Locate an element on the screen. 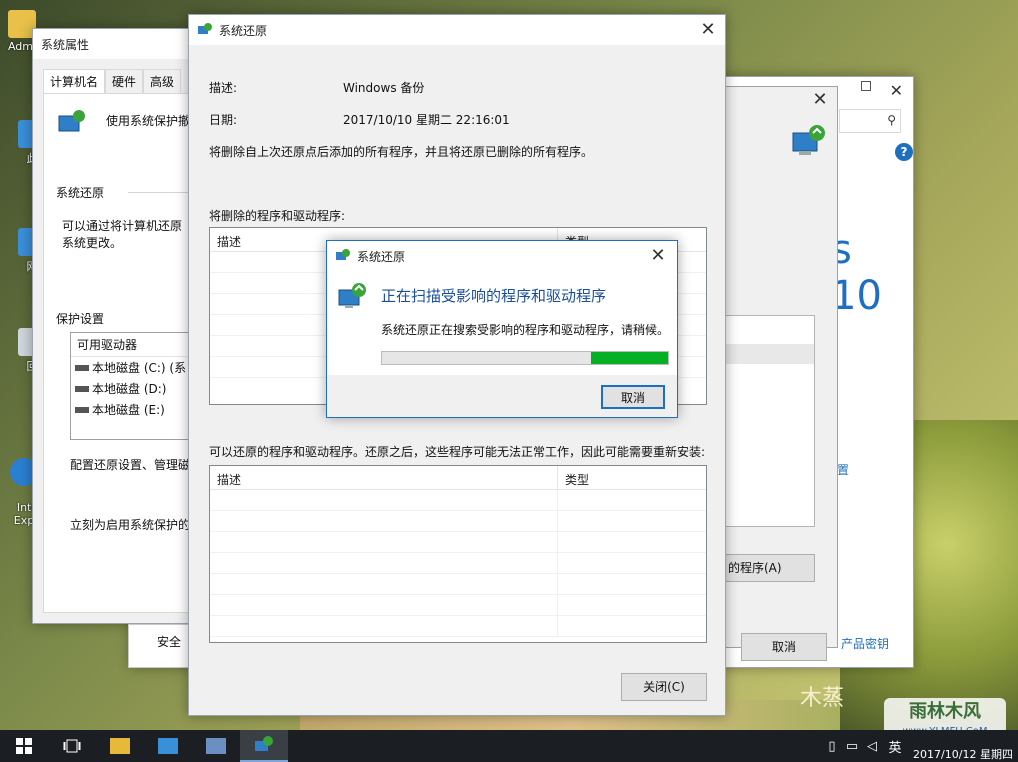  close-button: 关闭(C) is located at coordinates (664, 687).